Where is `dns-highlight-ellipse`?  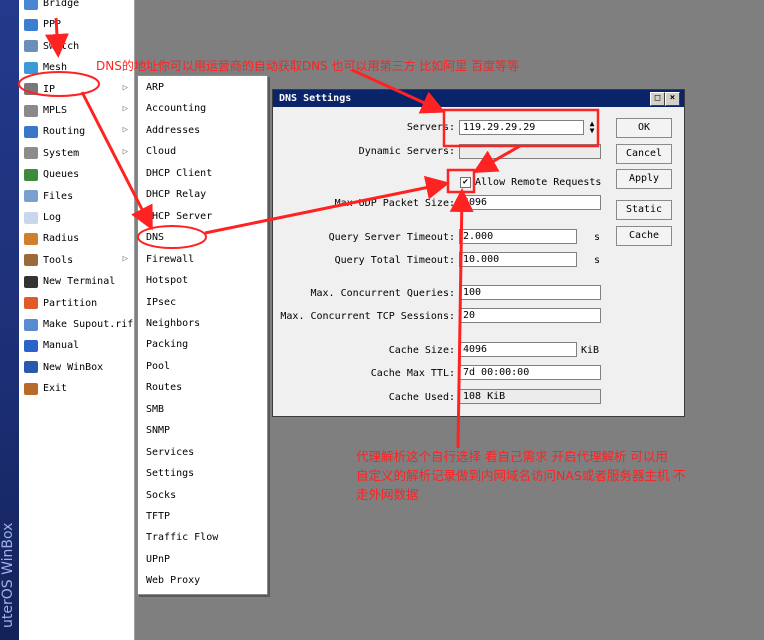 dns-highlight-ellipse is located at coordinates (172, 237).